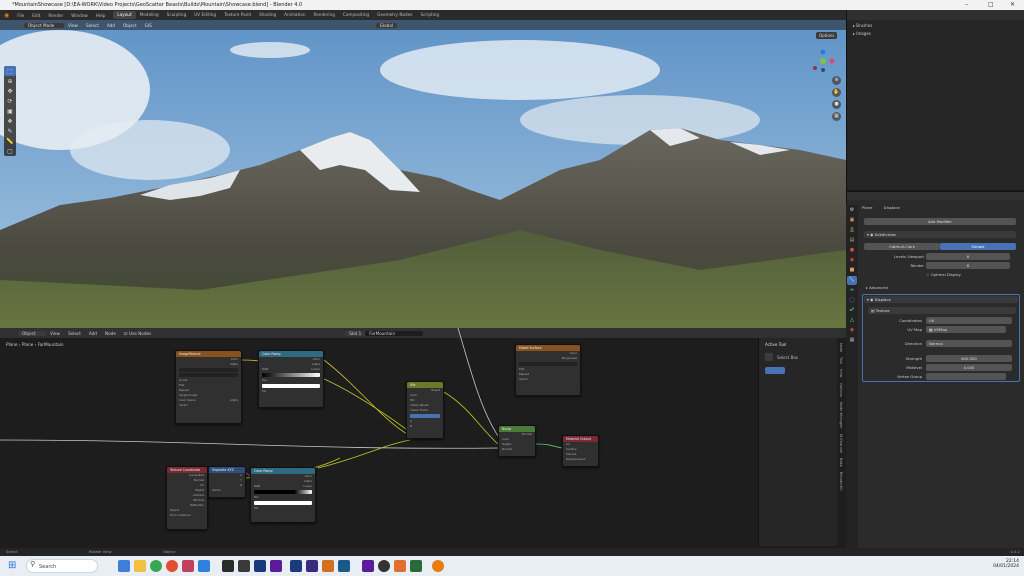  I want to click on render-levels-field: 6, so click(968, 265).